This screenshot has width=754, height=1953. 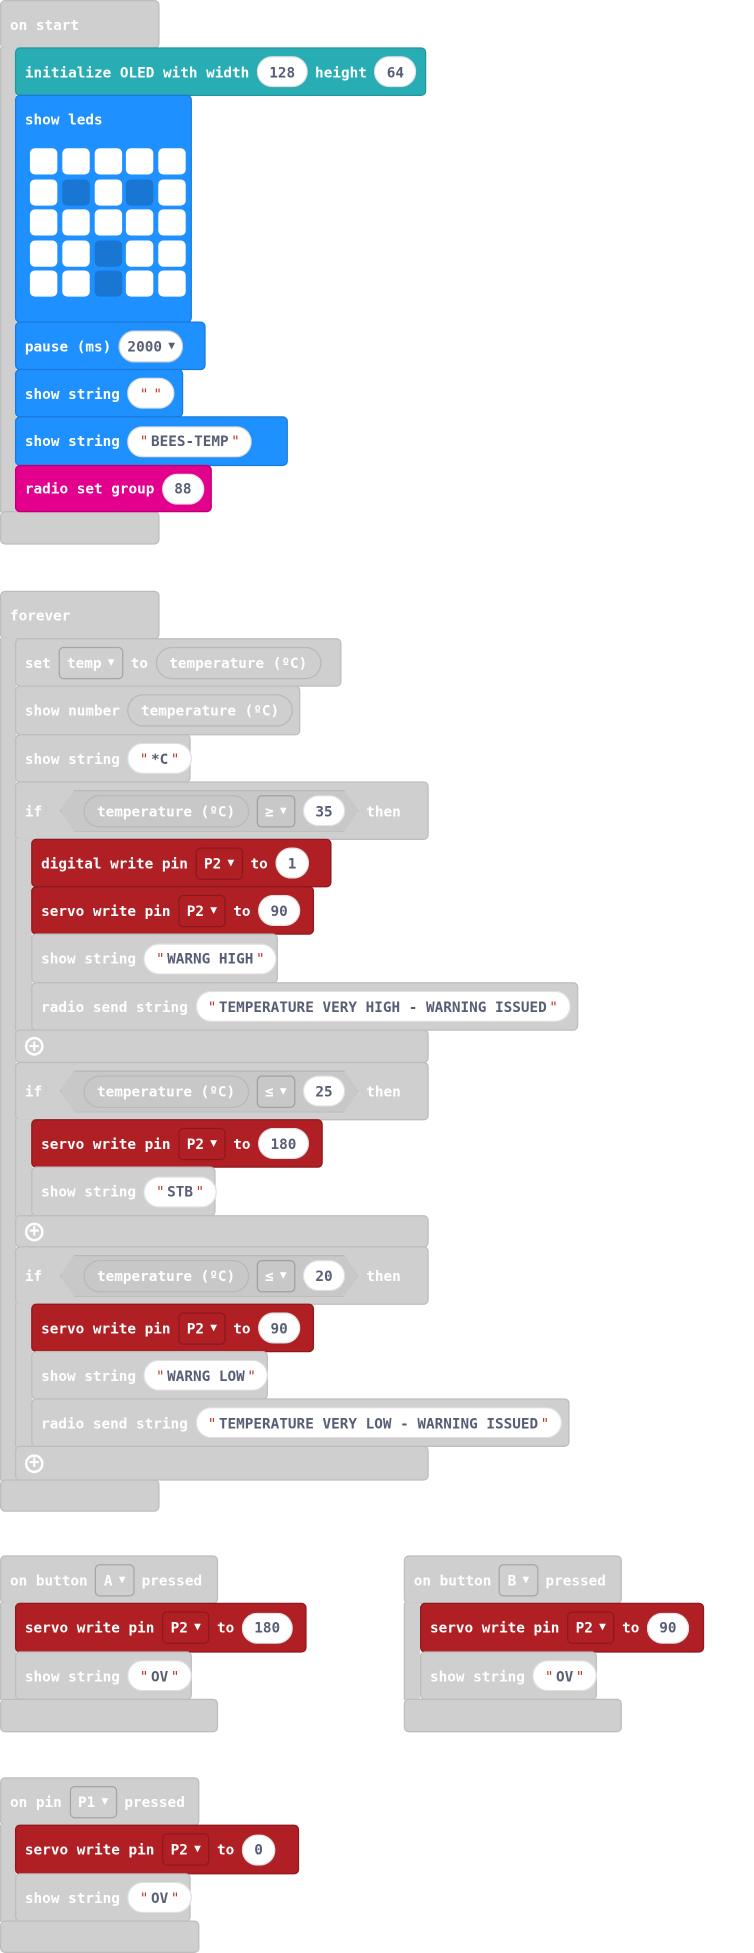 I want to click on show-string-block: show string WARNG LOW, so click(x=150, y=1375).